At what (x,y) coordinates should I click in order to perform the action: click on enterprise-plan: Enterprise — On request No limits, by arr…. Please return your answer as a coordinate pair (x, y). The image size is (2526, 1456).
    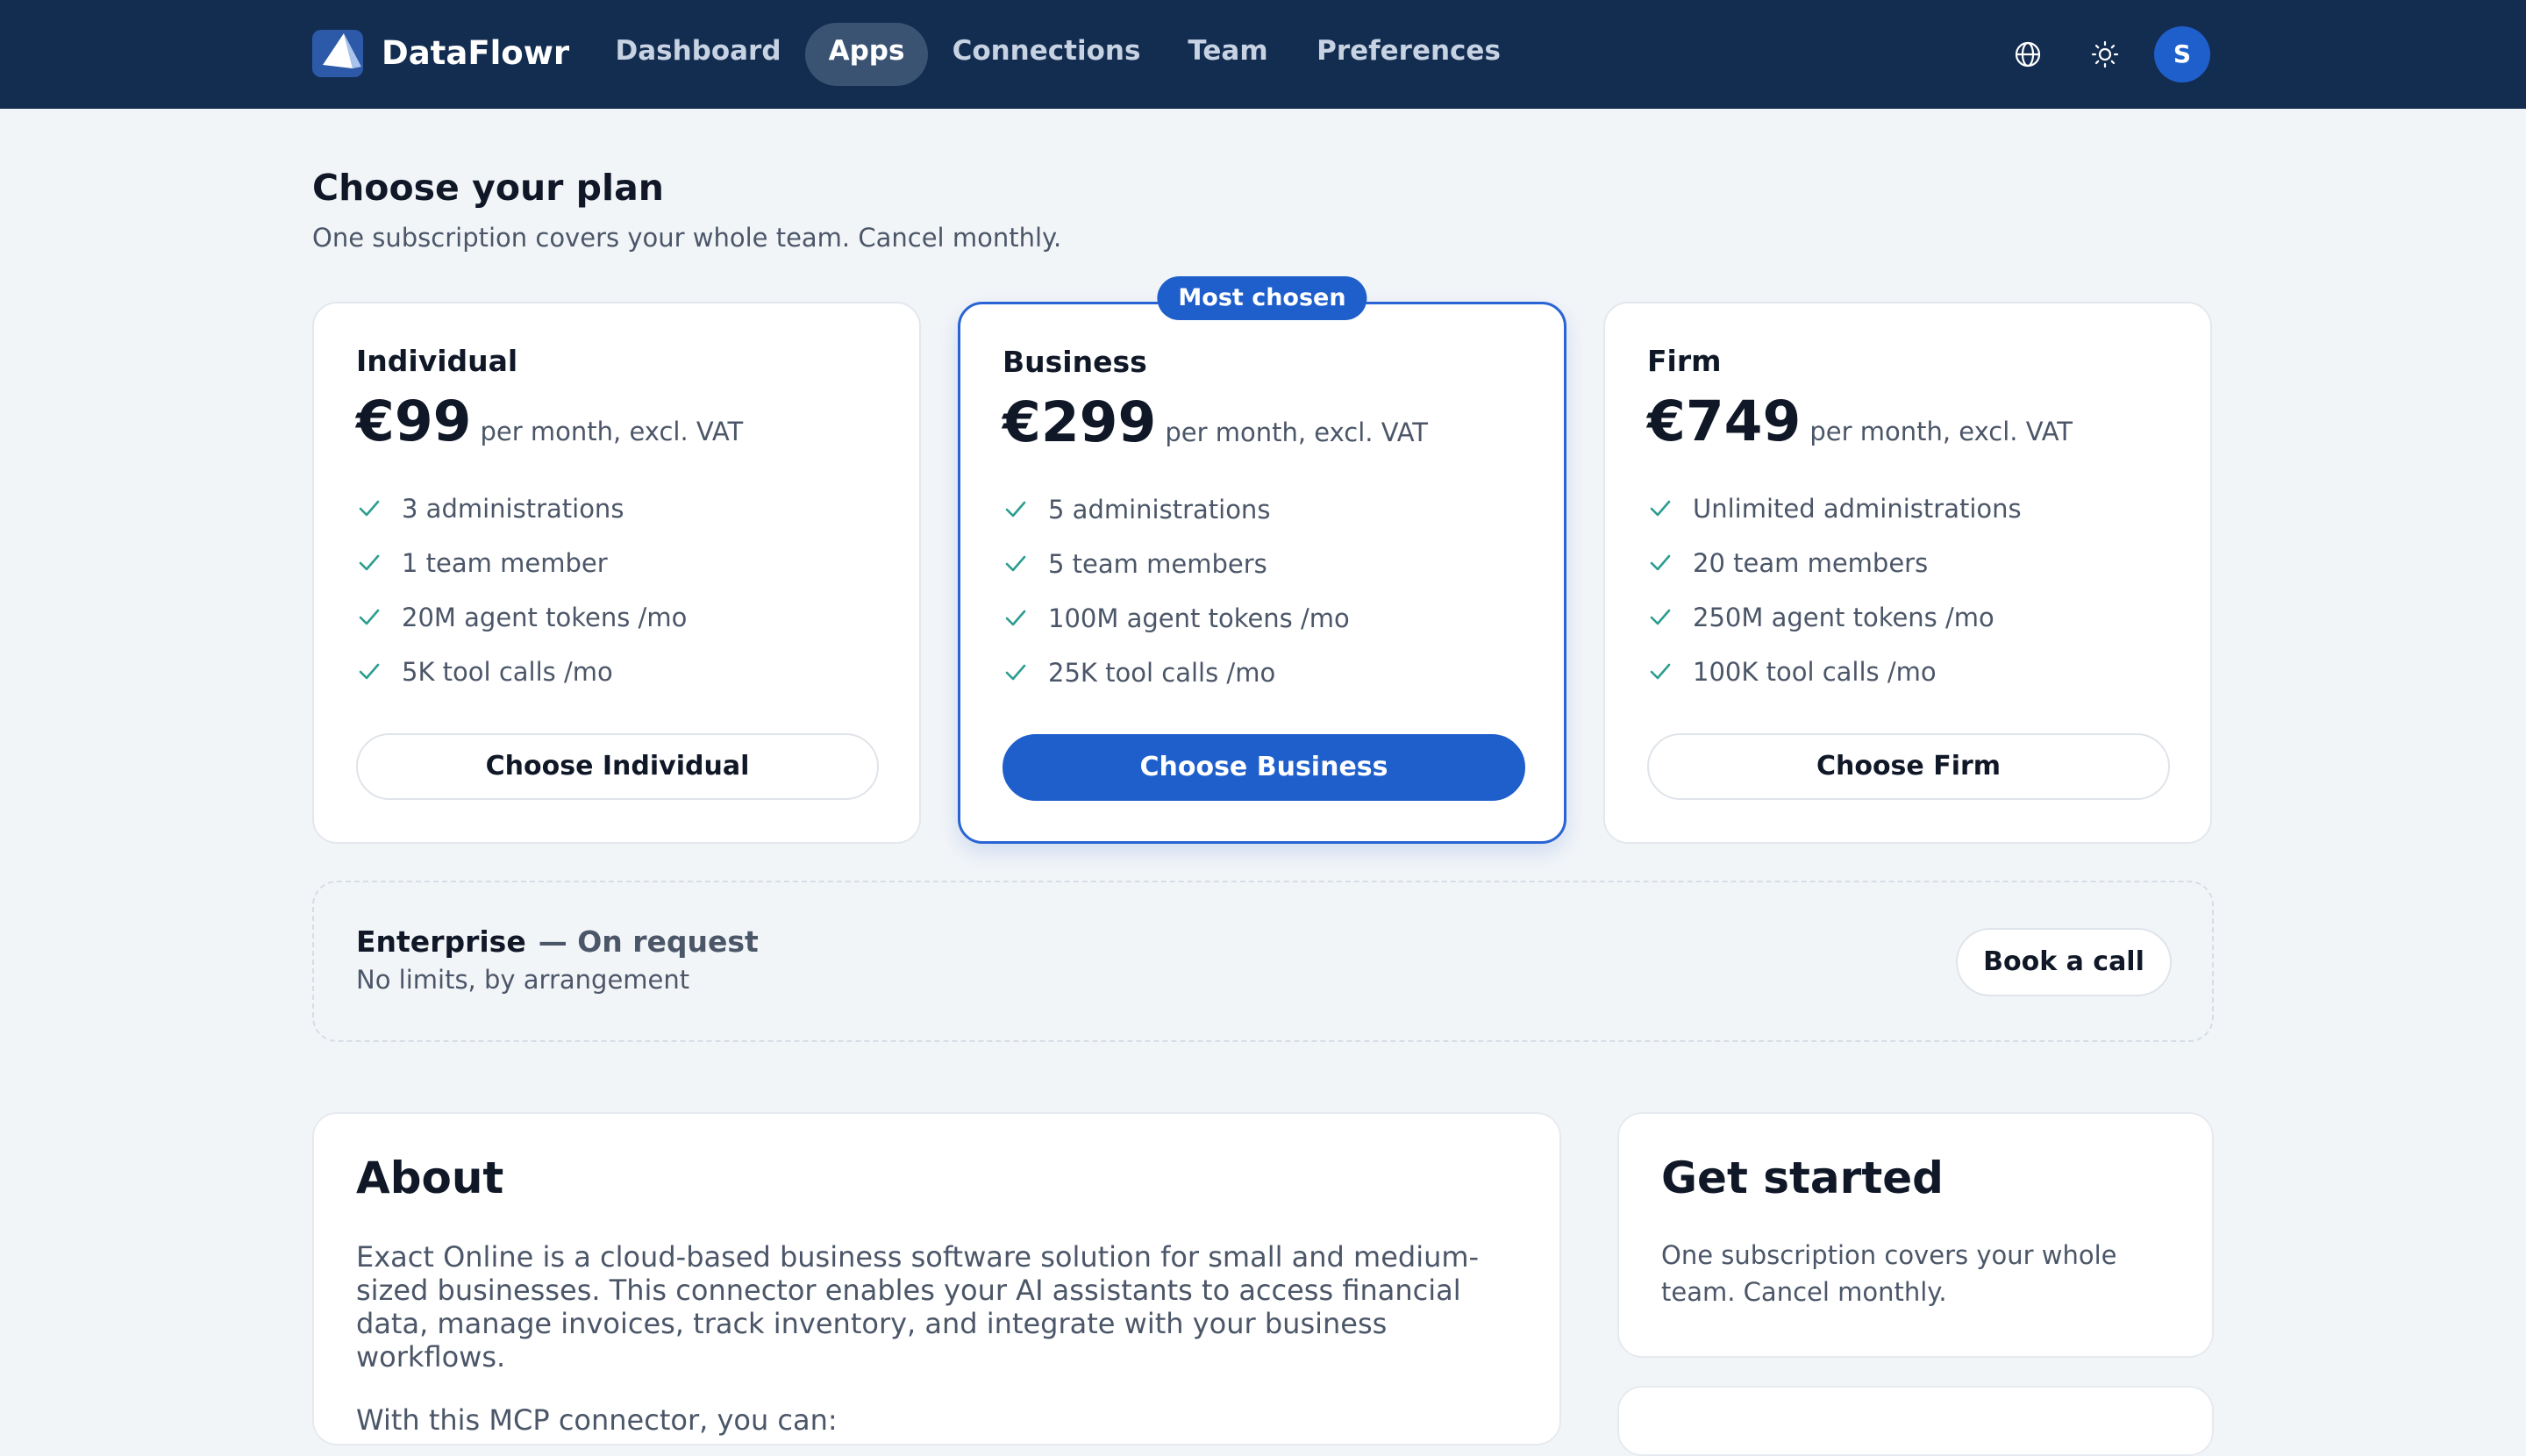
    Looking at the image, I should click on (1263, 961).